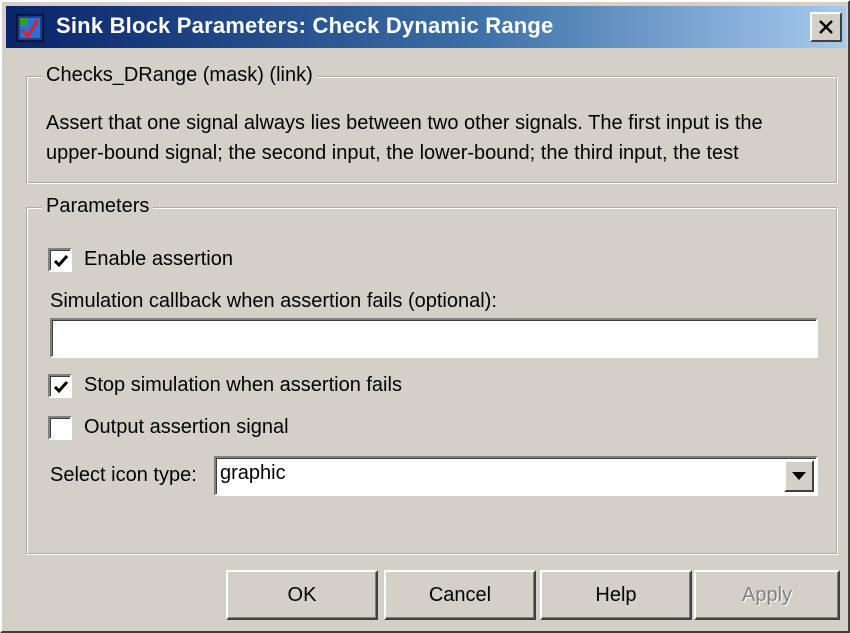 The height and width of the screenshot is (633, 850). I want to click on enable-assertion-label: Enable assertion, so click(158, 259).